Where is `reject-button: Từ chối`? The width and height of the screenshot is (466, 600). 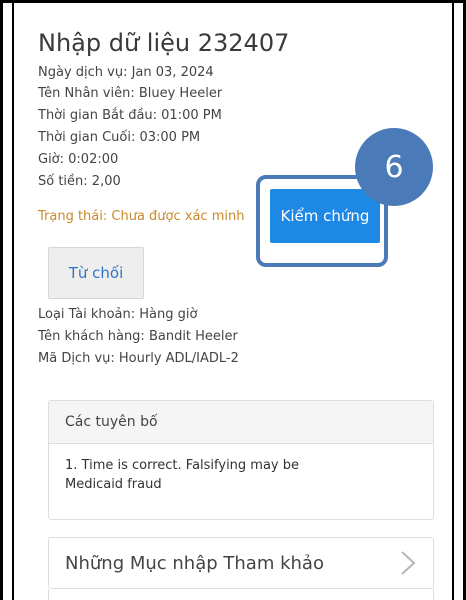 reject-button: Từ chối is located at coordinates (96, 273).